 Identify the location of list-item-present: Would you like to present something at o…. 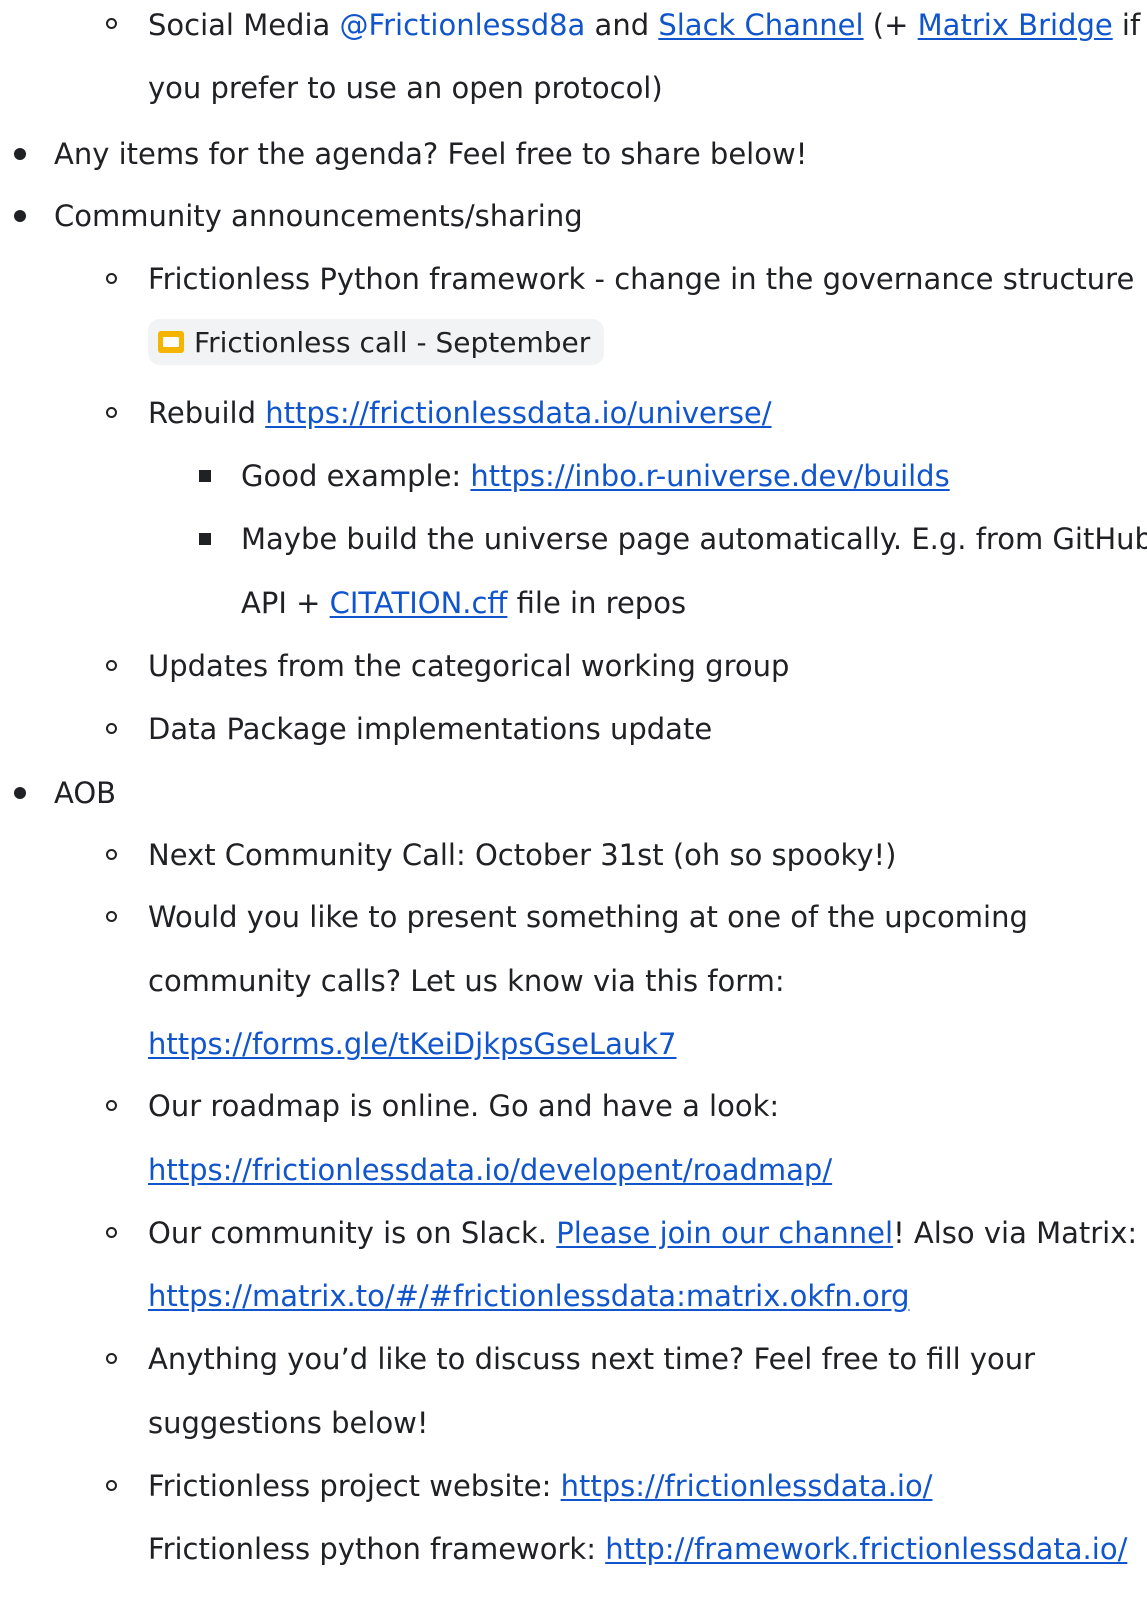
(588, 917).